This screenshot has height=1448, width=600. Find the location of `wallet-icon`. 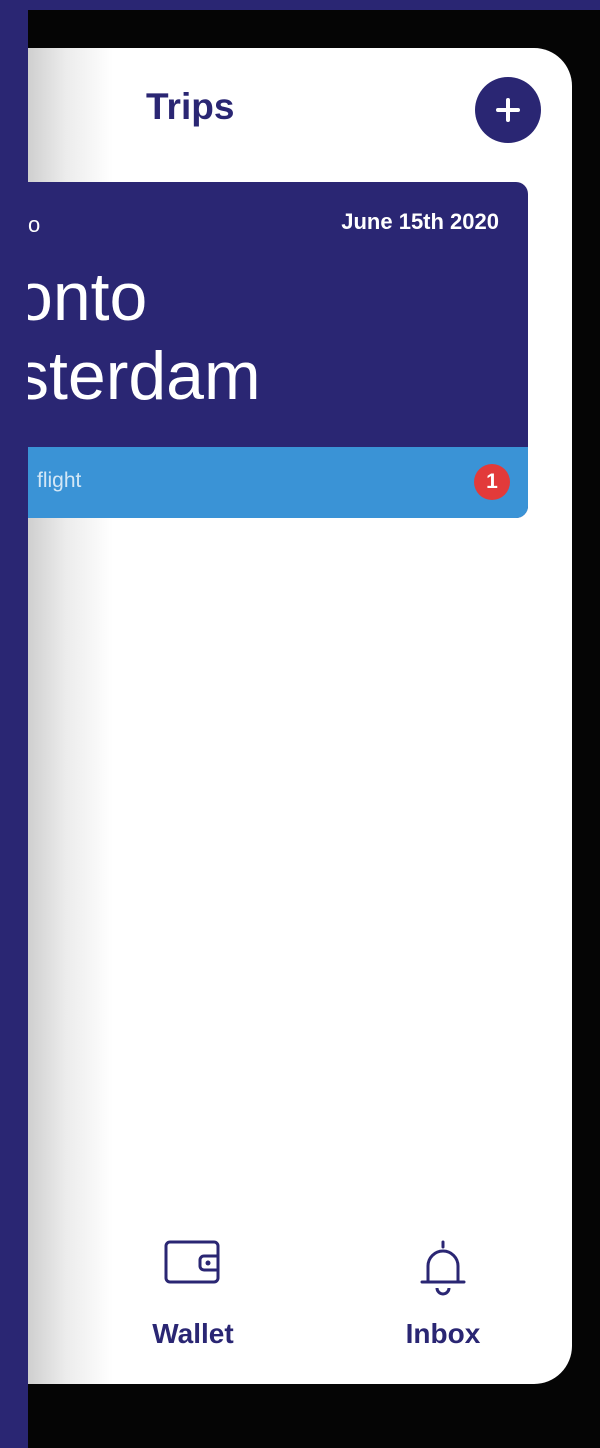

wallet-icon is located at coordinates (192, 1262).